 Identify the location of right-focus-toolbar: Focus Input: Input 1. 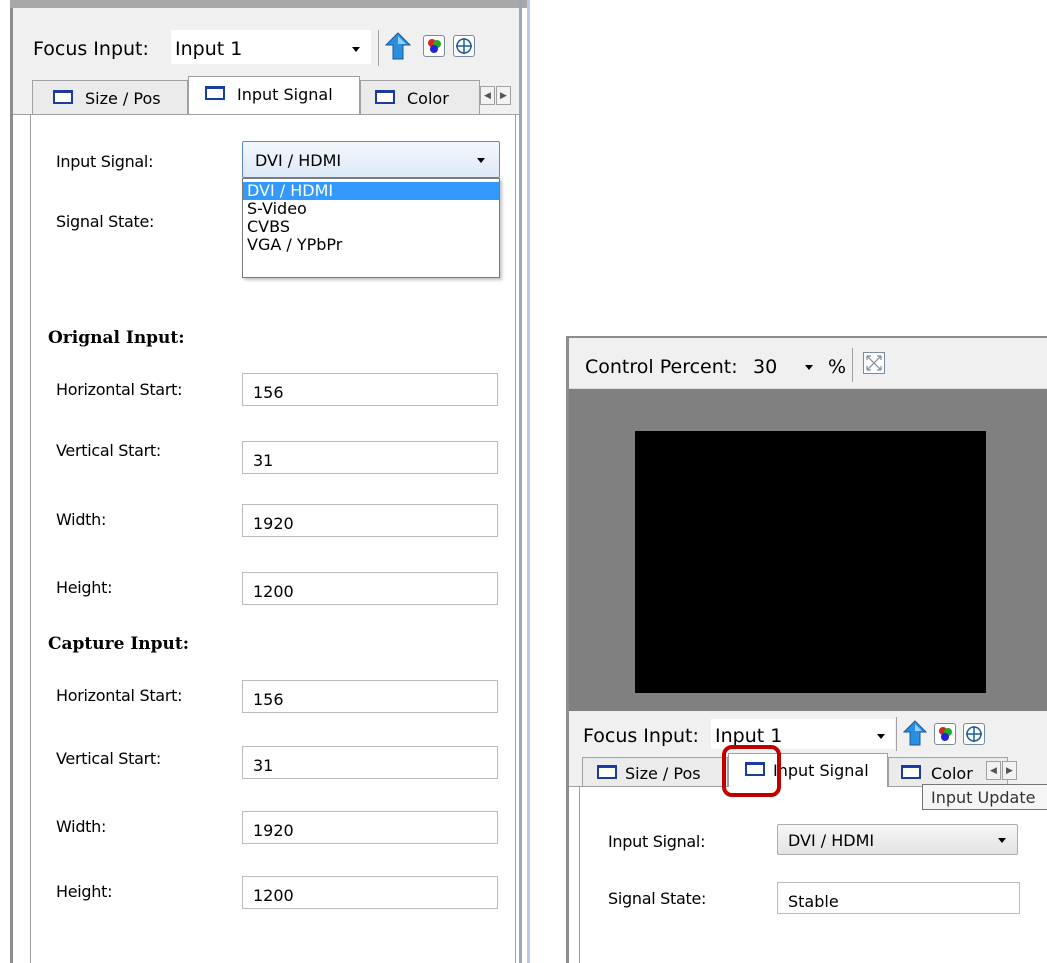
(808, 732).